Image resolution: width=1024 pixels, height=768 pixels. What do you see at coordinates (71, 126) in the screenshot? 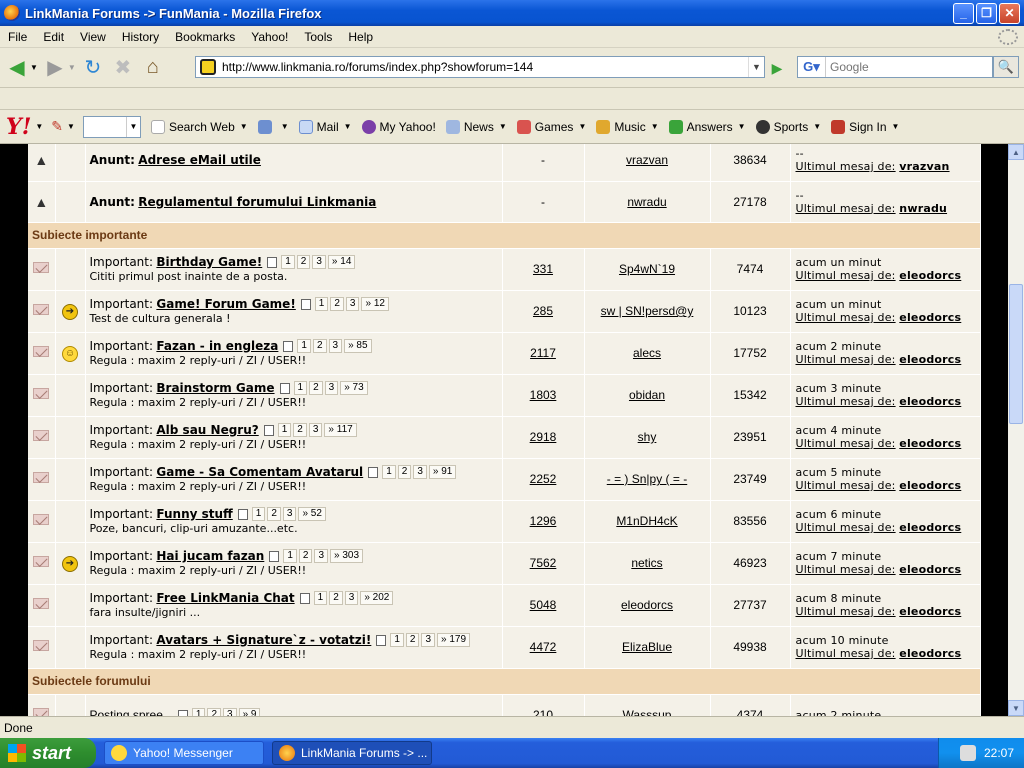
I see `pencil-dropdown-icon: ▼` at bounding box center [71, 126].